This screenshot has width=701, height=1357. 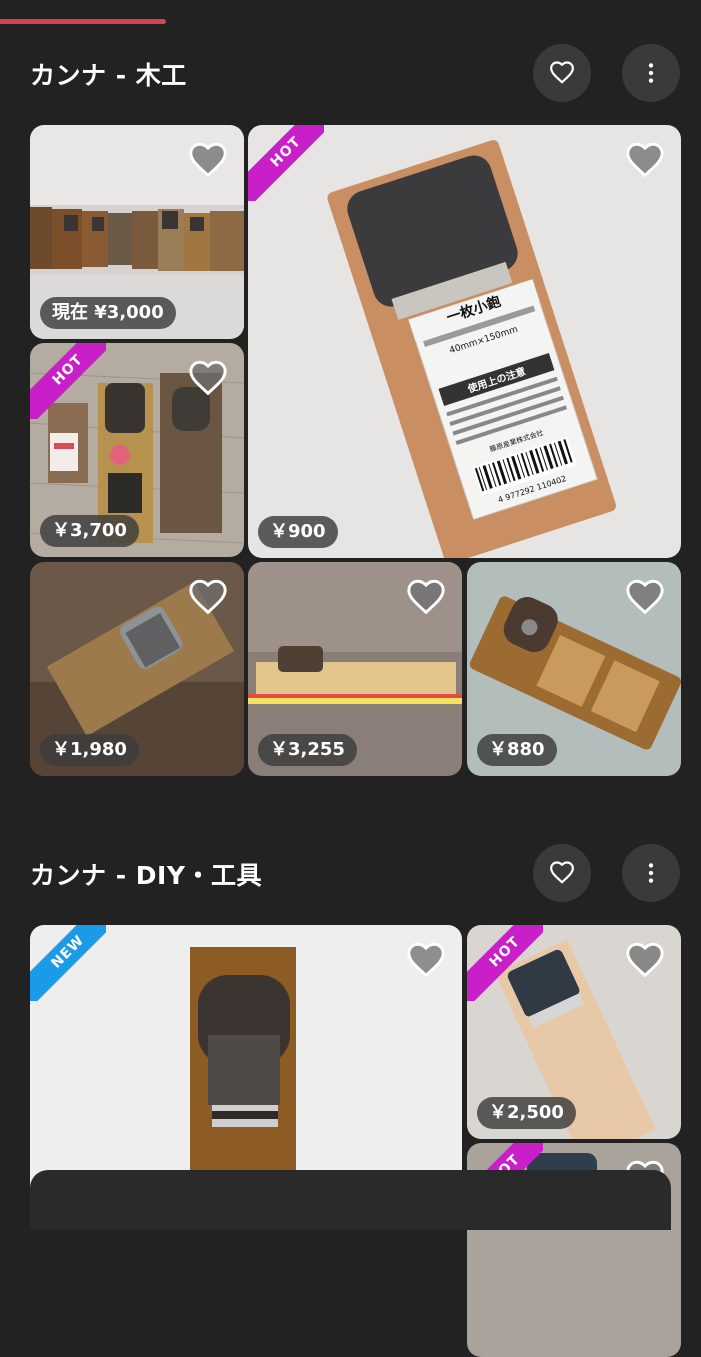 I want to click on price-label: ￥880, so click(x=517, y=750).